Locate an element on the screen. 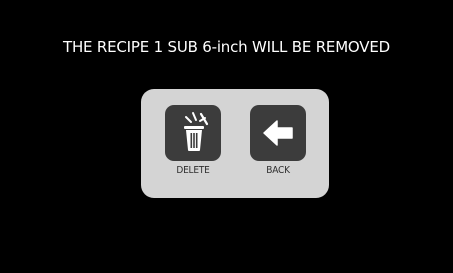 The image size is (453, 273). delete-button: DELETE is located at coordinates (193, 142).